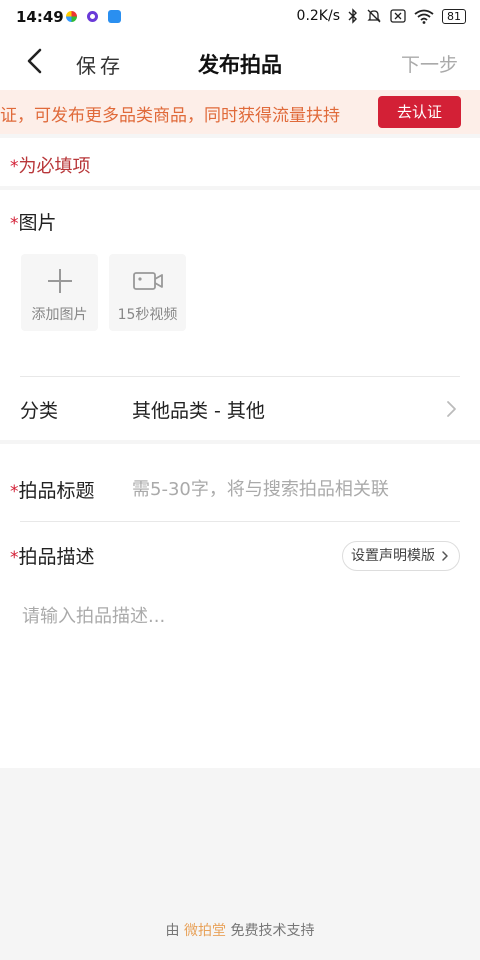  I want to click on required-fields-note: *为必填项, so click(240, 162).